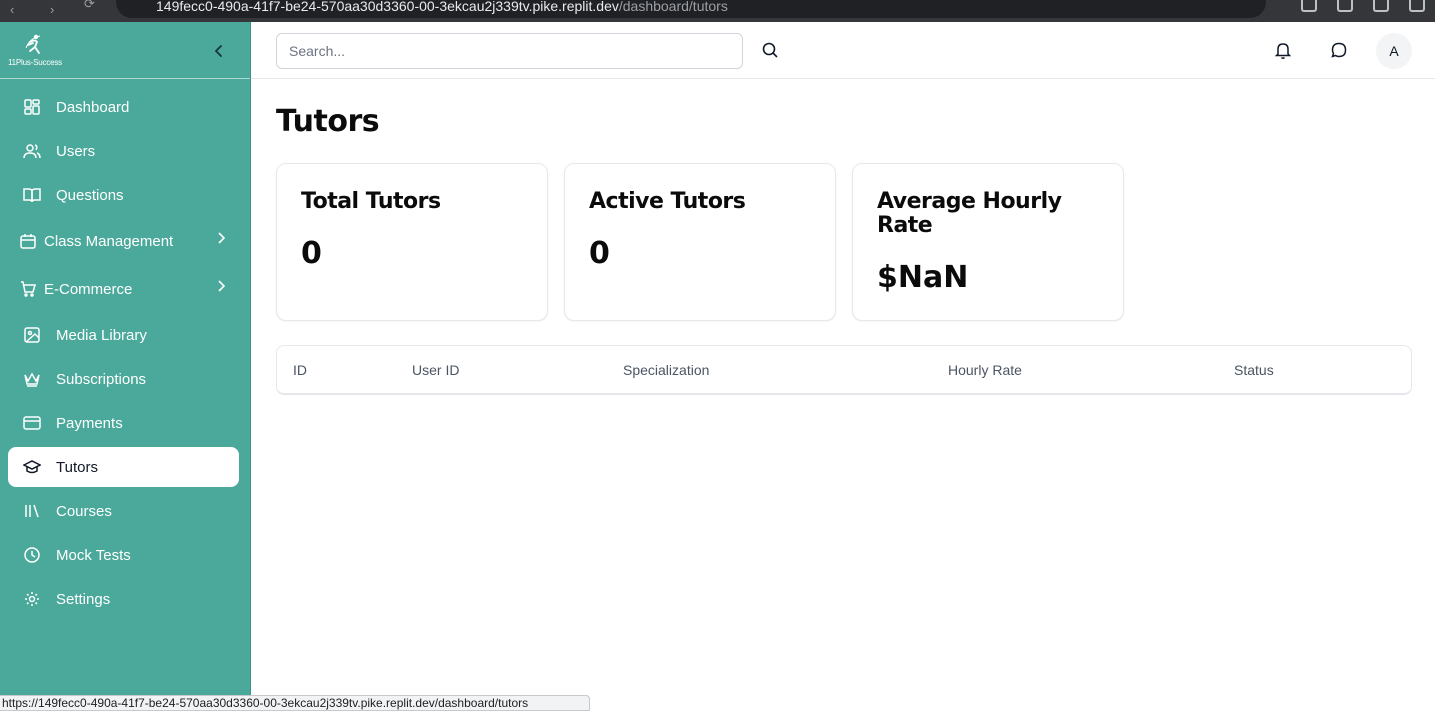 The image size is (1435, 711). What do you see at coordinates (371, 201) in the screenshot?
I see `card-title: Total Tutors` at bounding box center [371, 201].